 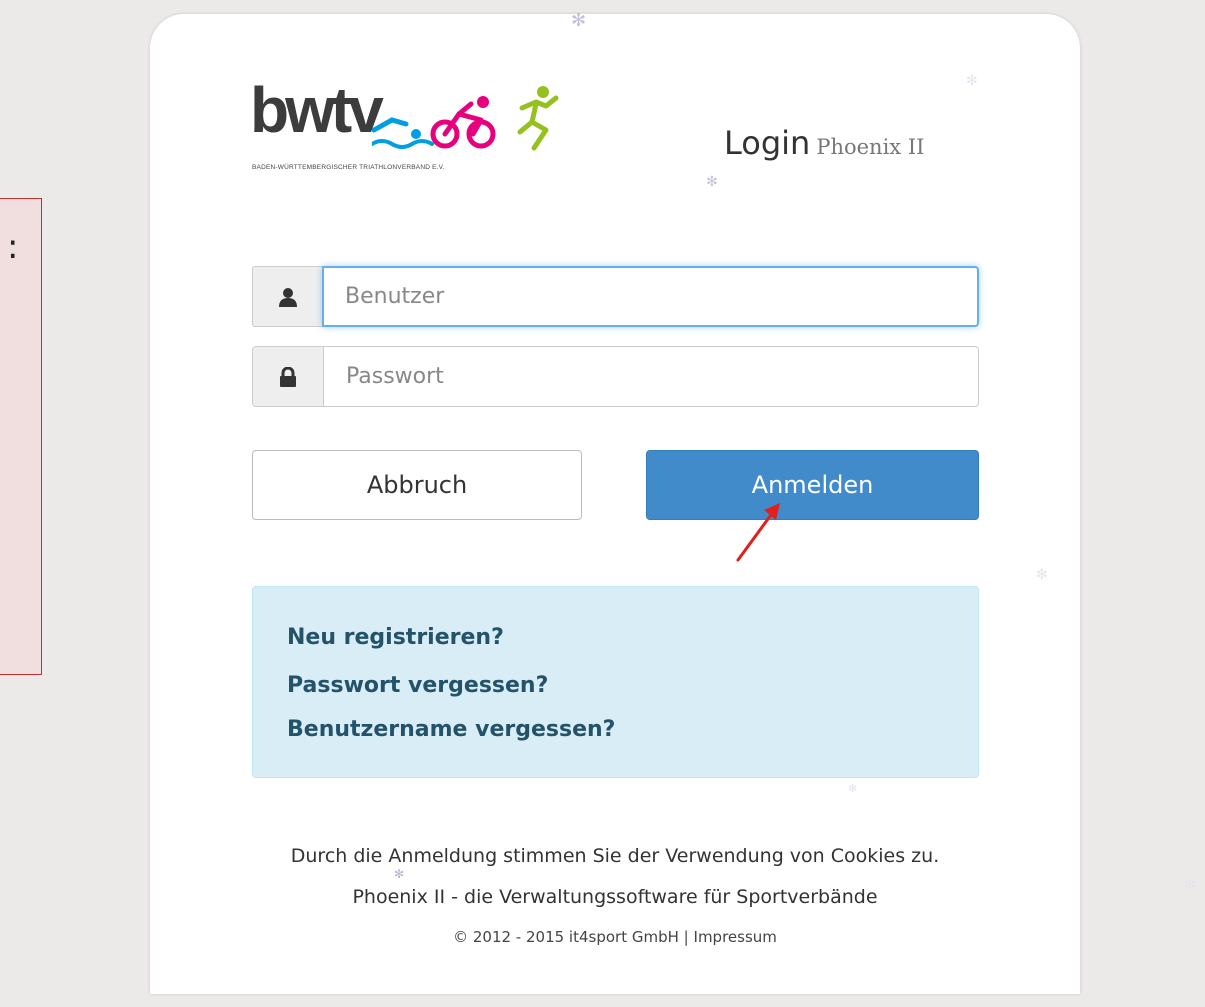 I want to click on copyright-line: © 2012 - 2015 it4sport GmbH | Impressum, so click(x=615, y=937).